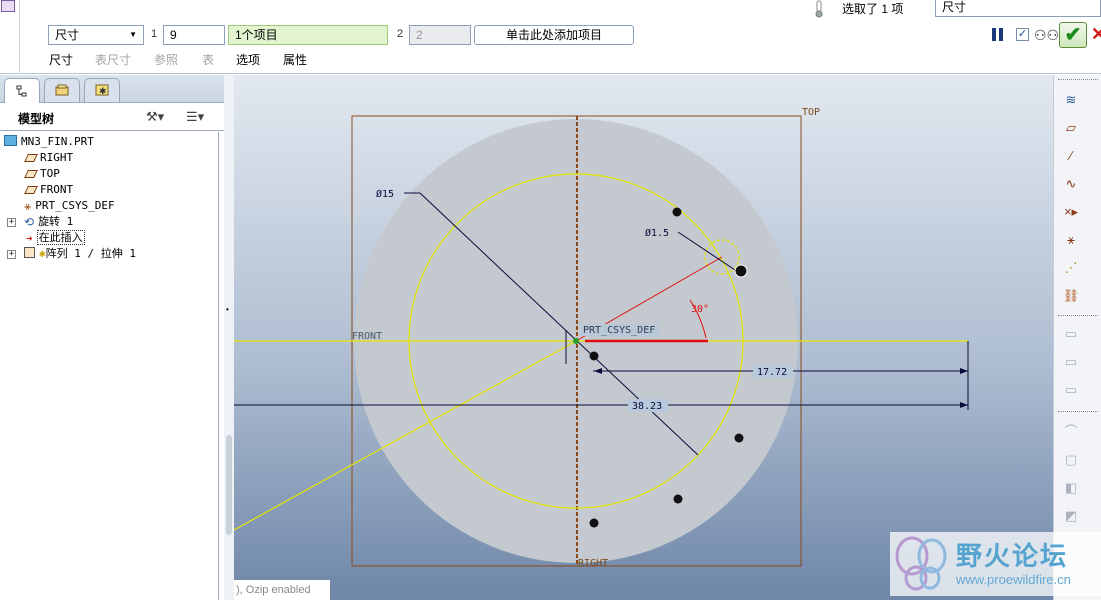  Describe the element at coordinates (1071, 184) in the screenshot. I see `datum-curve-icon: ∿` at that location.